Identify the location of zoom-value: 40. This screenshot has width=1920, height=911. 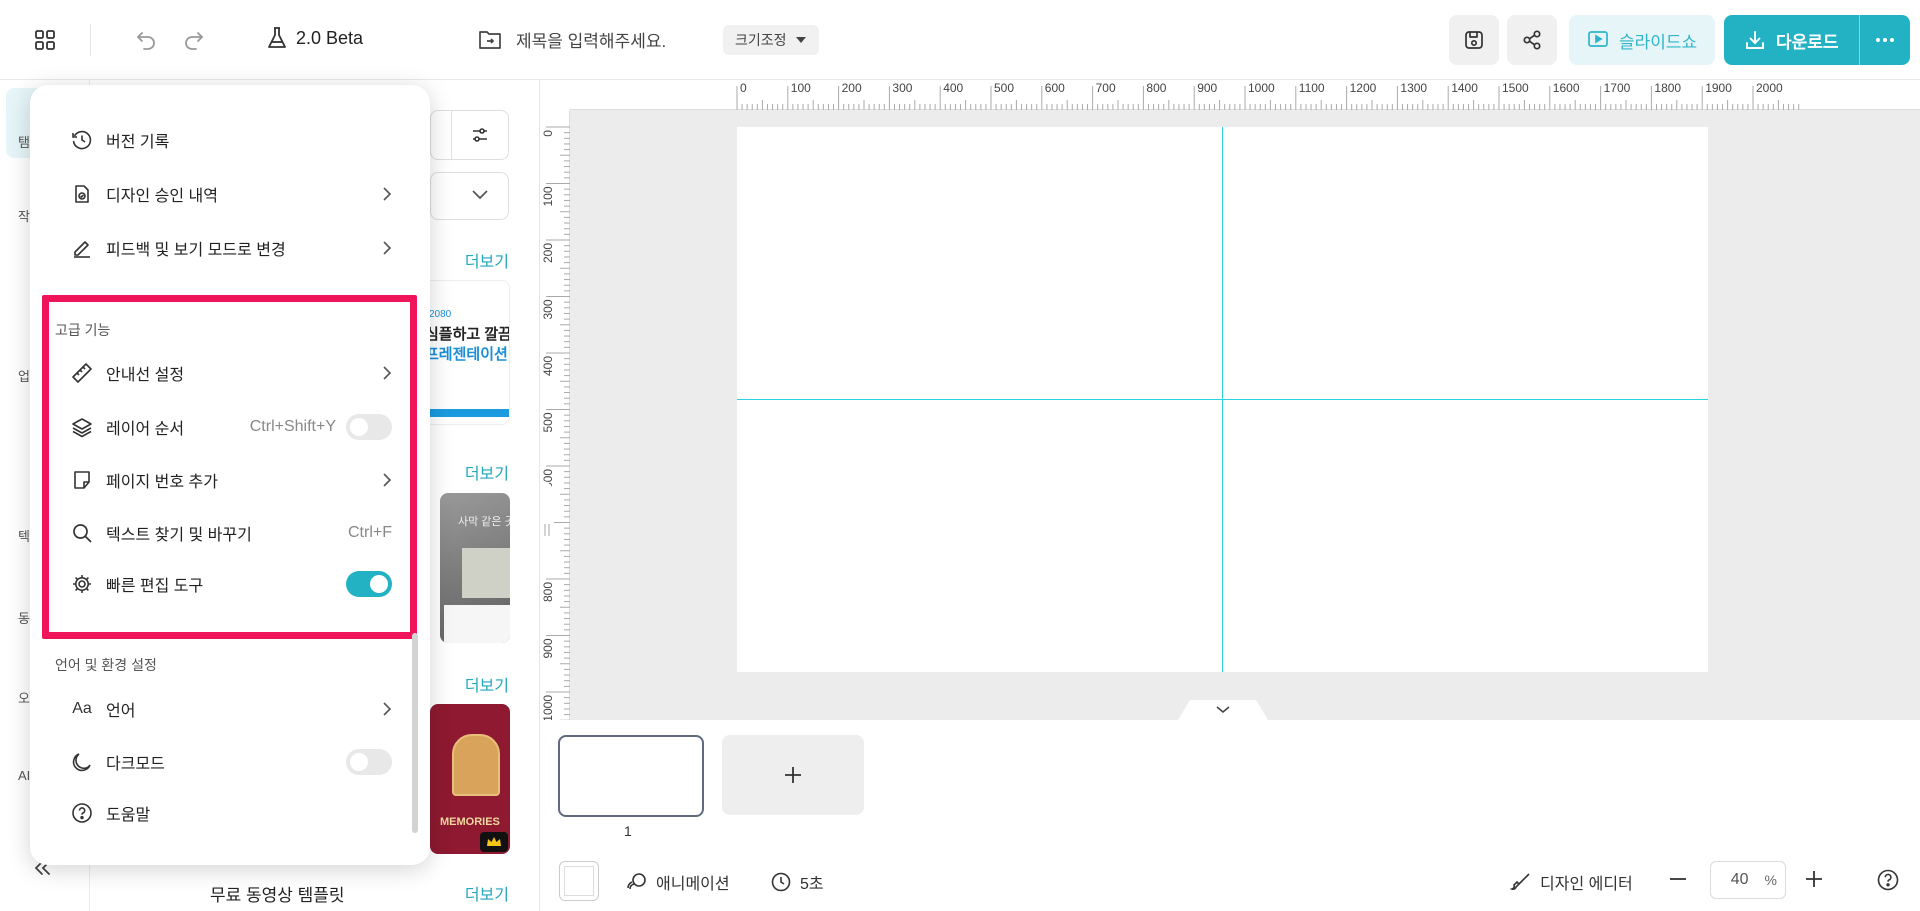
(1740, 880).